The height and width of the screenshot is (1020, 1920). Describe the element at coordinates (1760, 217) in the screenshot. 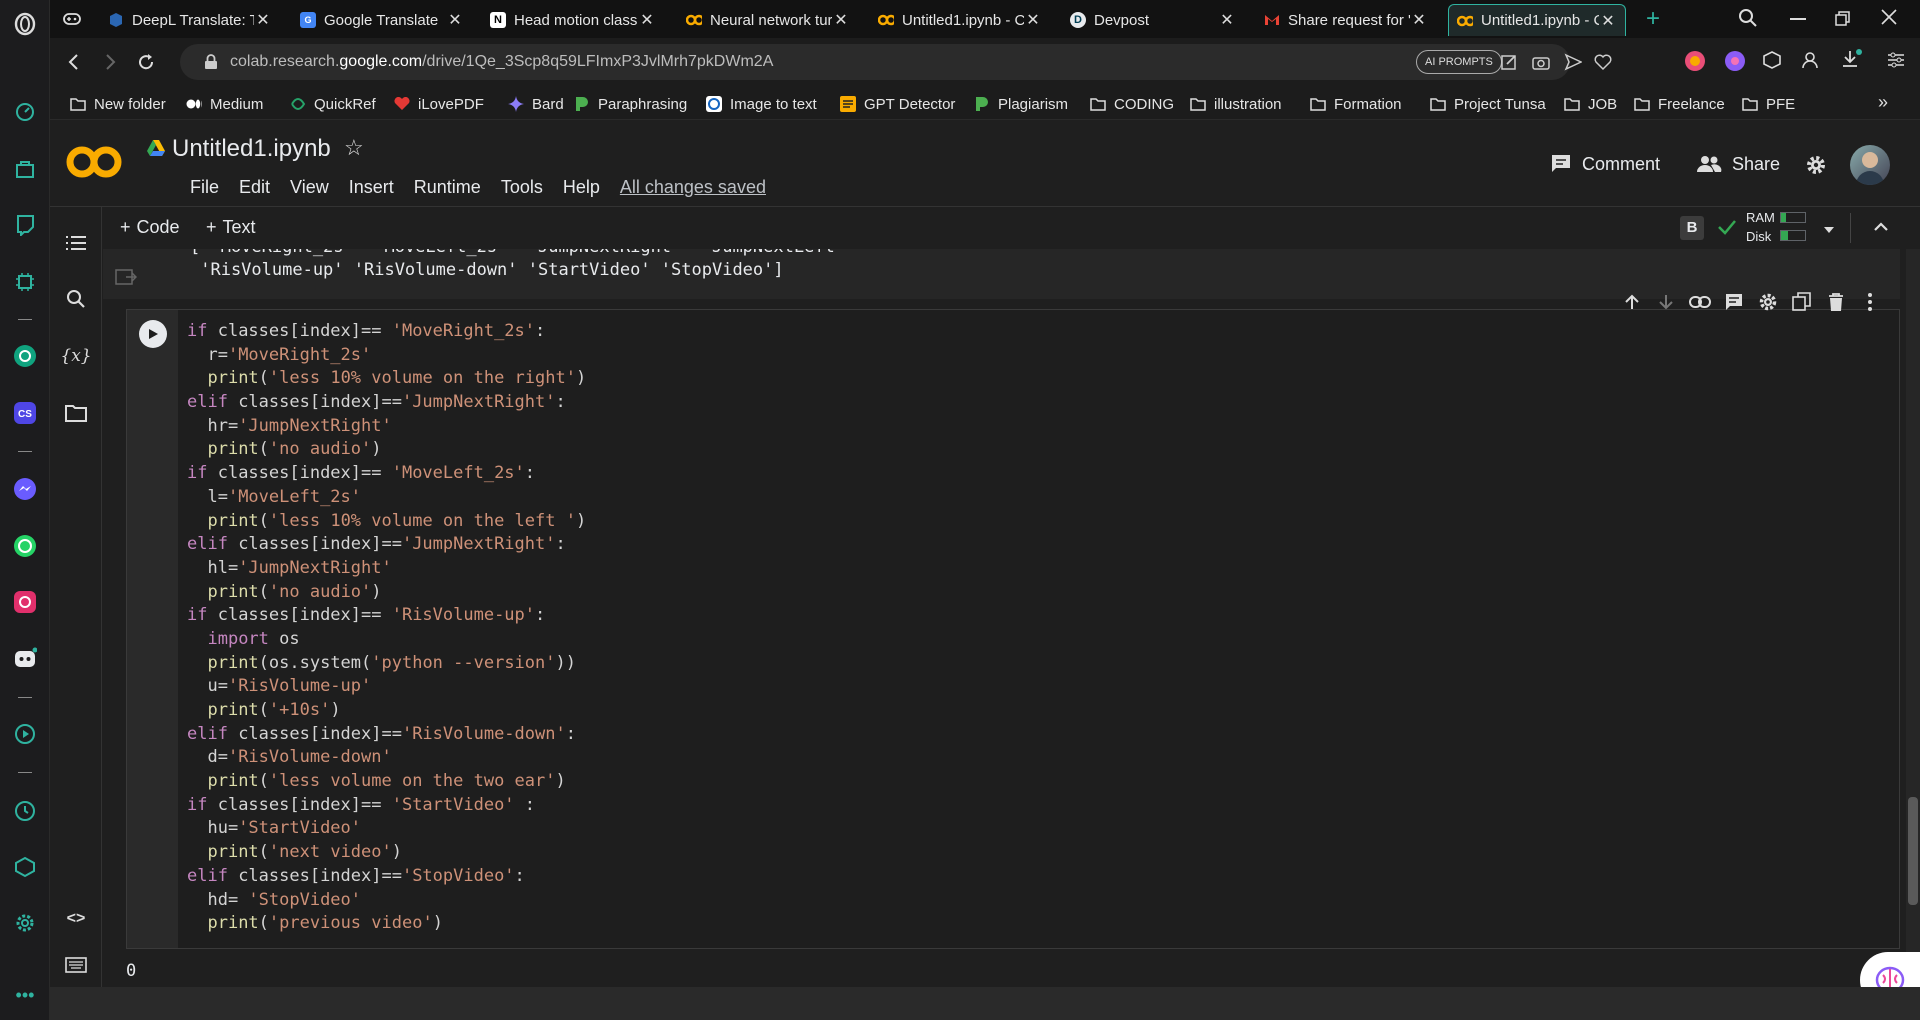

I see `ram-label: RAM` at that location.